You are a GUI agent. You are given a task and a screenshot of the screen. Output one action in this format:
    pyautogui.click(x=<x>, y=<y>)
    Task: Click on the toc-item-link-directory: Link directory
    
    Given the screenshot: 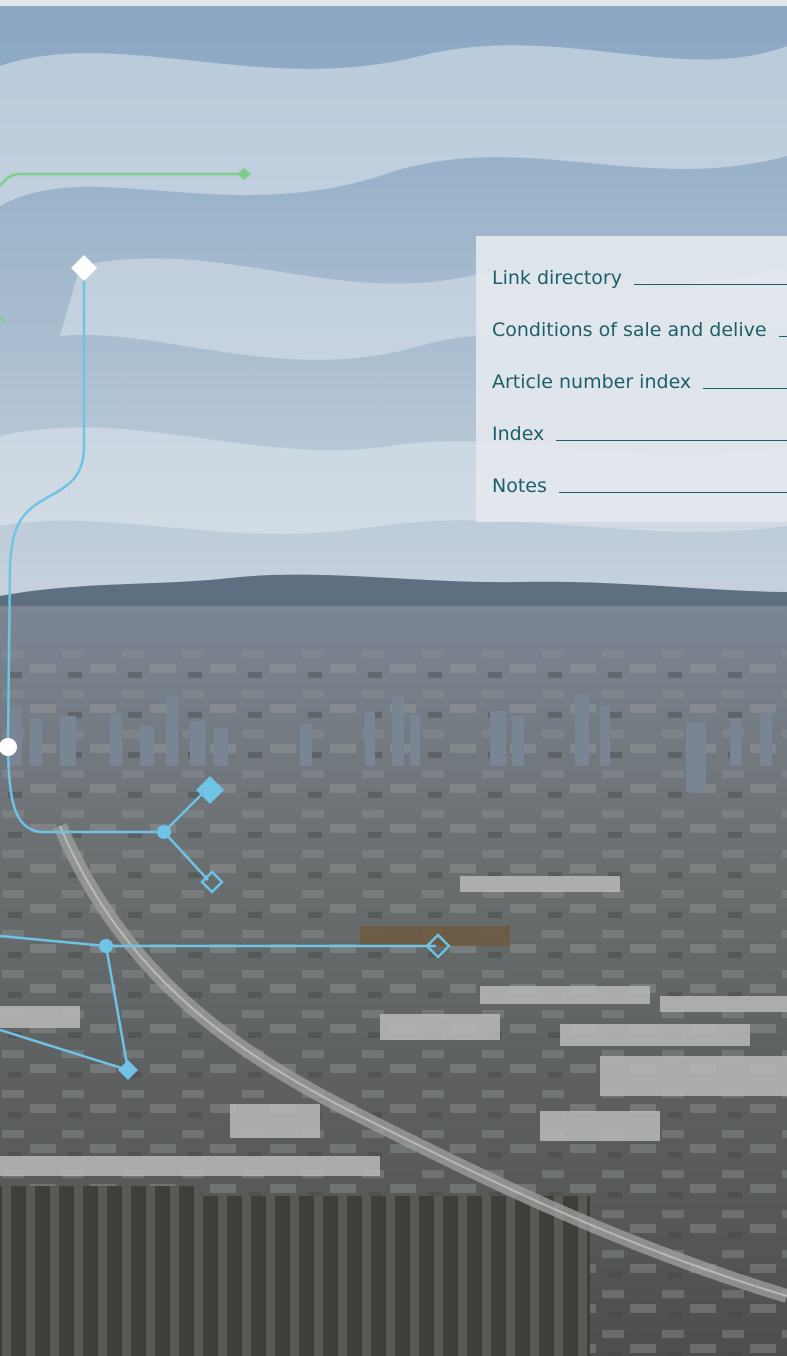 What is the action you would take?
    pyautogui.click(x=639, y=275)
    